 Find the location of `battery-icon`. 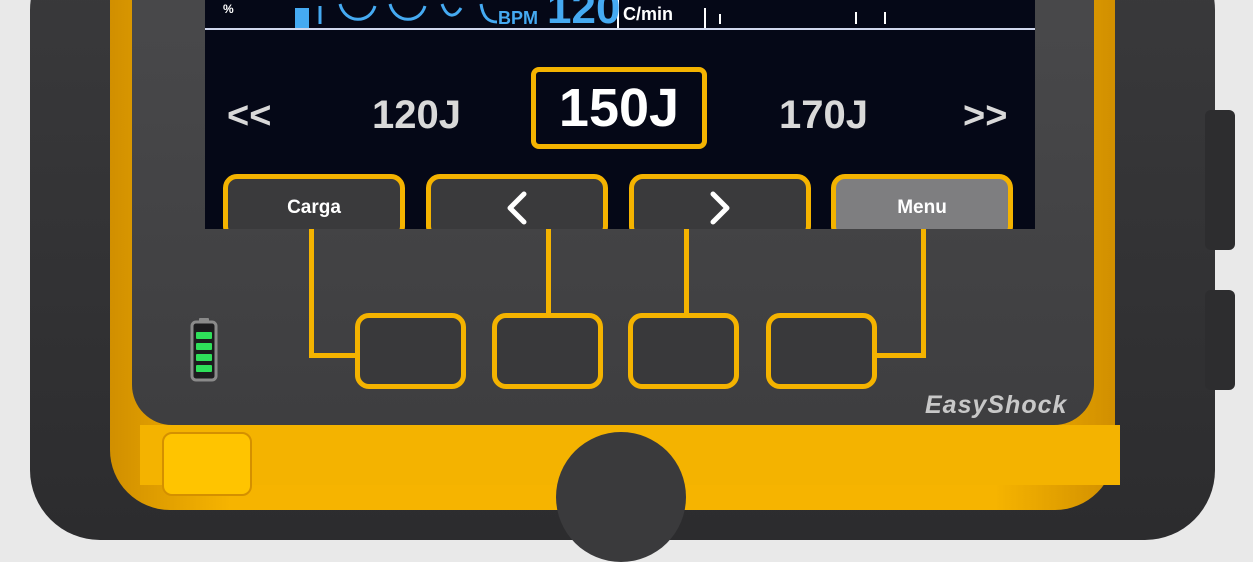

battery-icon is located at coordinates (204, 350).